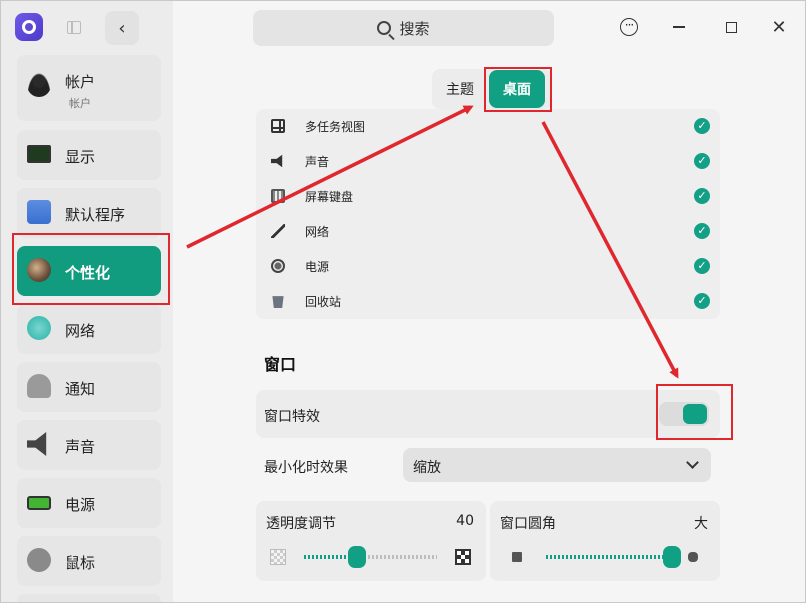  Describe the element at coordinates (74, 27) in the screenshot. I see `sidebar-toggle-icon` at that location.